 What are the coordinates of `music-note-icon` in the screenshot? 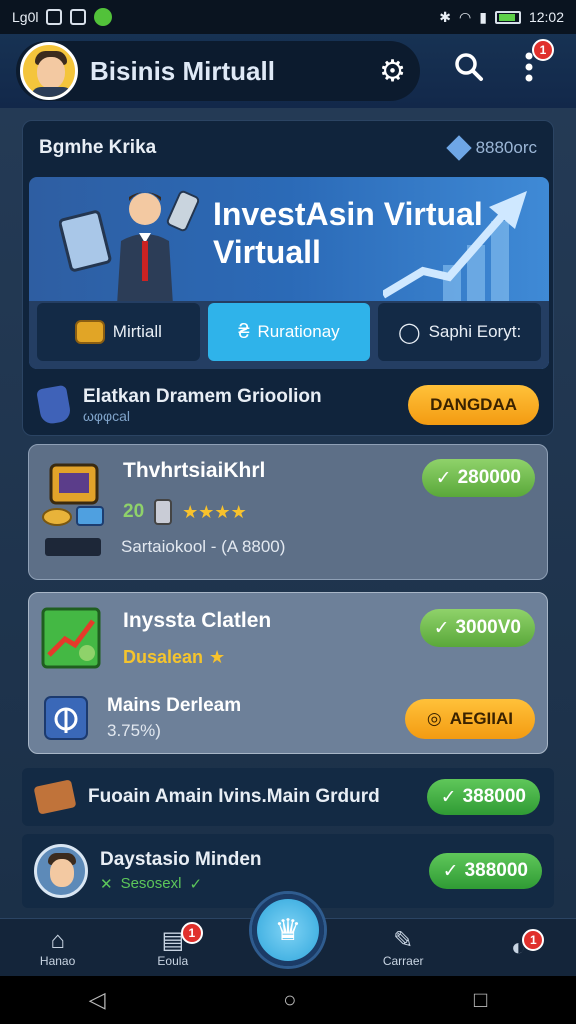 It's located at (66, 718).